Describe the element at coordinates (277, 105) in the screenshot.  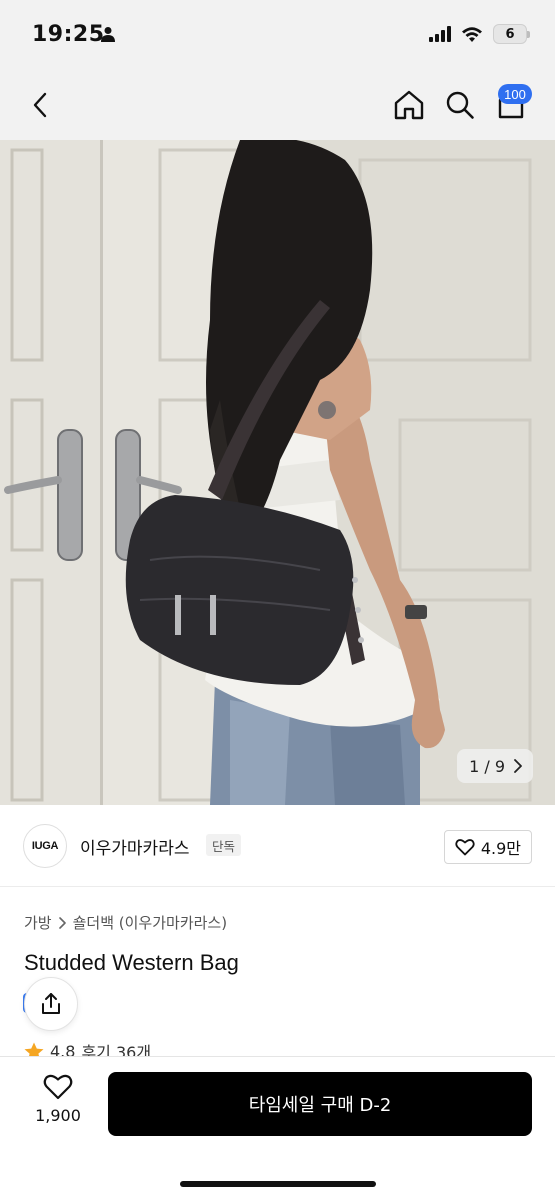
I see `nav-bar: 100` at that location.